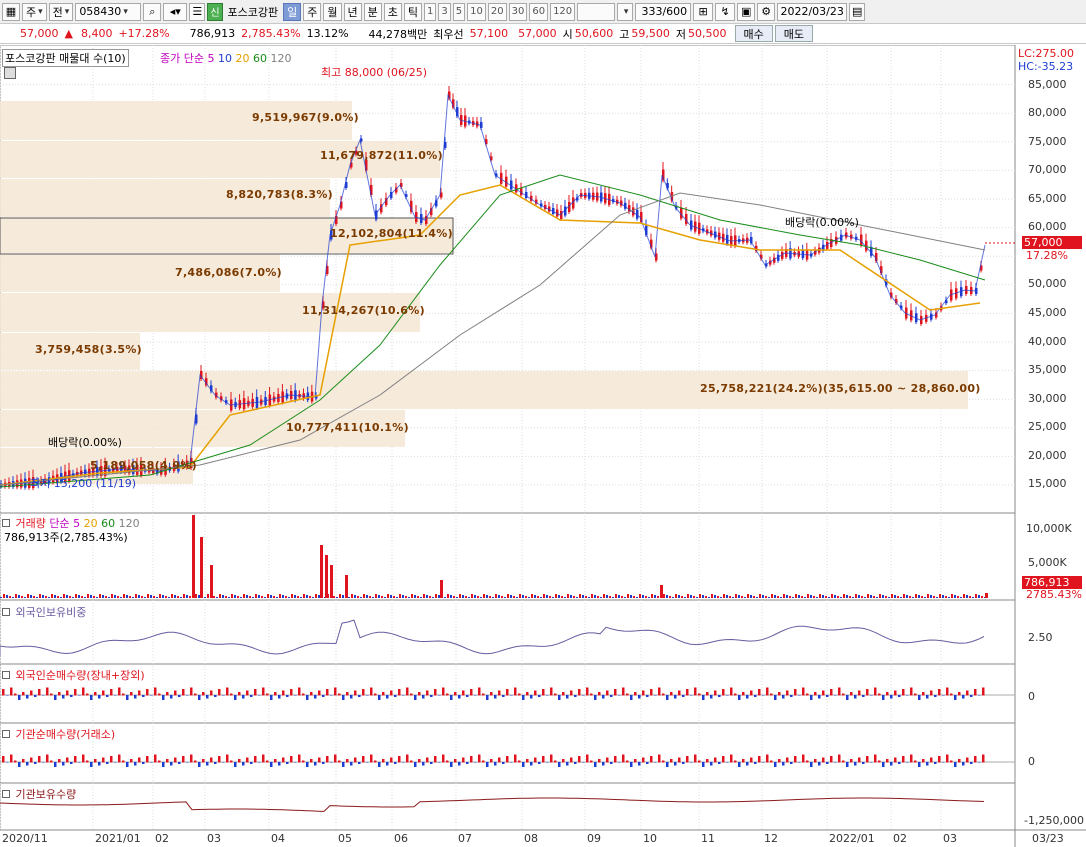 Image resolution: width=1086 pixels, height=847 pixels. I want to click on interval-6: 60, so click(539, 11).